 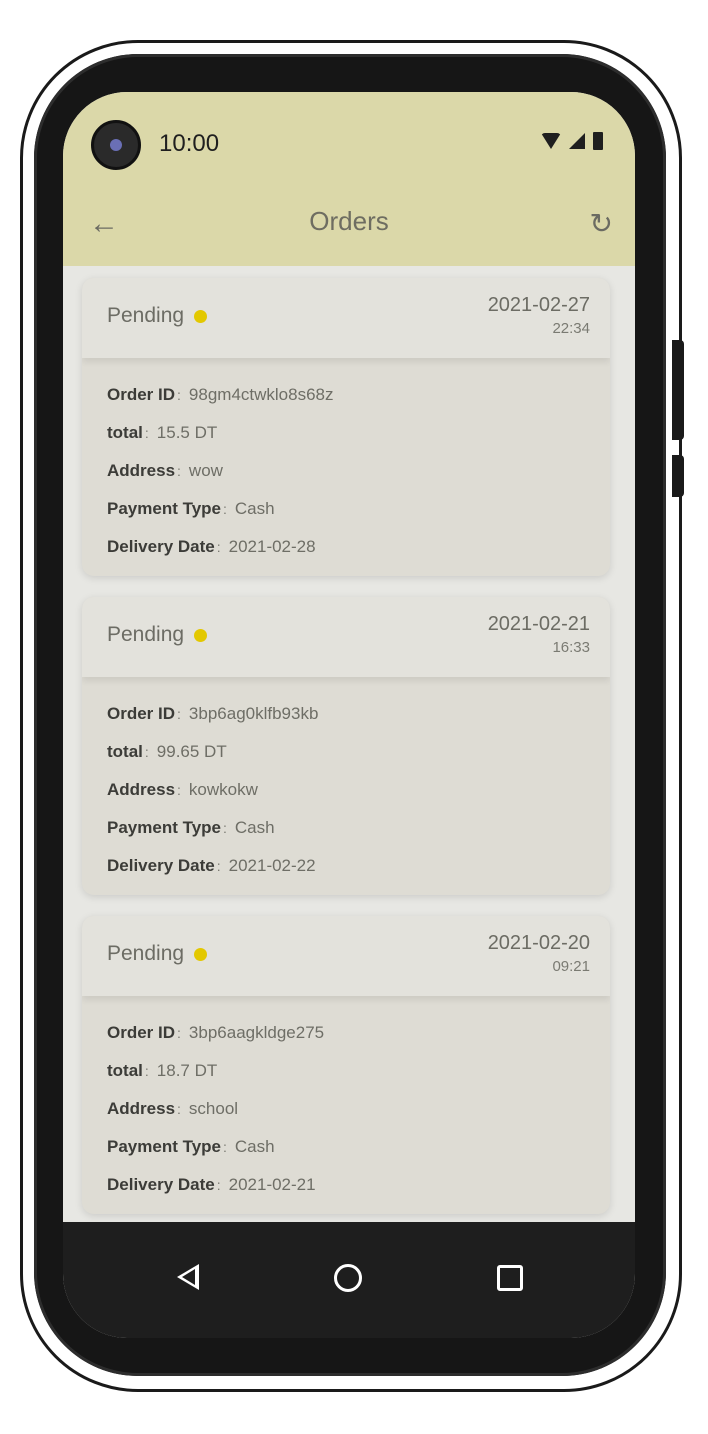 I want to click on total-row: total:15.5 DT, so click(x=346, y=433).